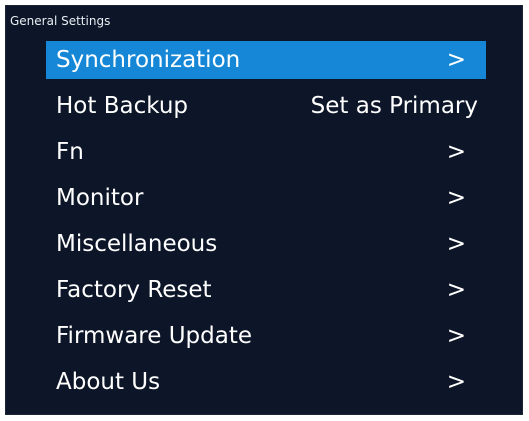  I want to click on menu-item-label: About Us, so click(108, 382).